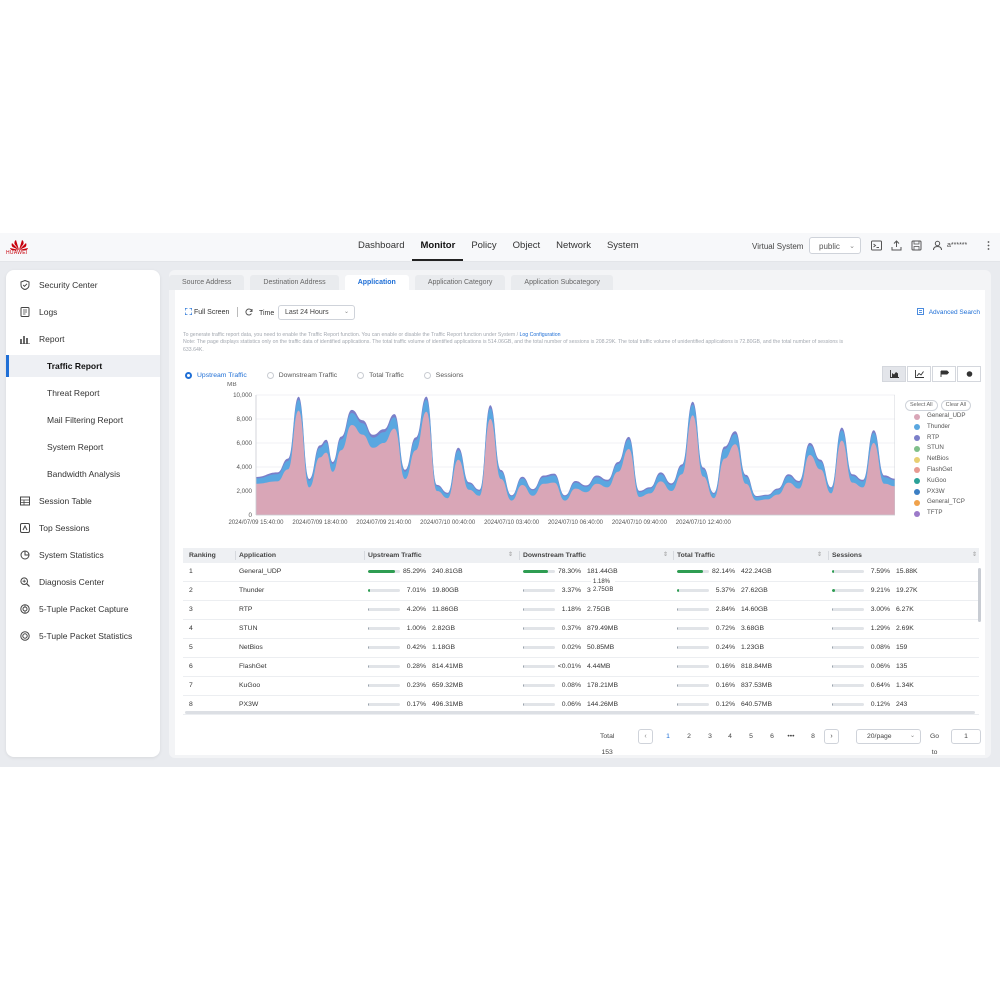 This screenshot has height=1000, width=1000. Describe the element at coordinates (916, 245) in the screenshot. I see `save-icon` at that location.